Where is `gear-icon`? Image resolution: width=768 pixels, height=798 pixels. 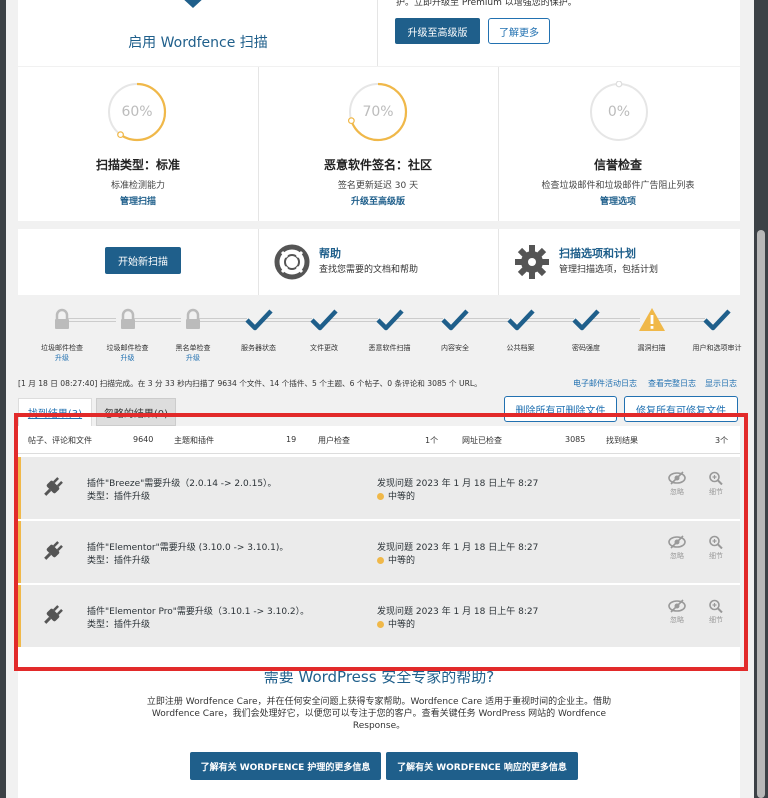
gear-icon is located at coordinates (532, 262).